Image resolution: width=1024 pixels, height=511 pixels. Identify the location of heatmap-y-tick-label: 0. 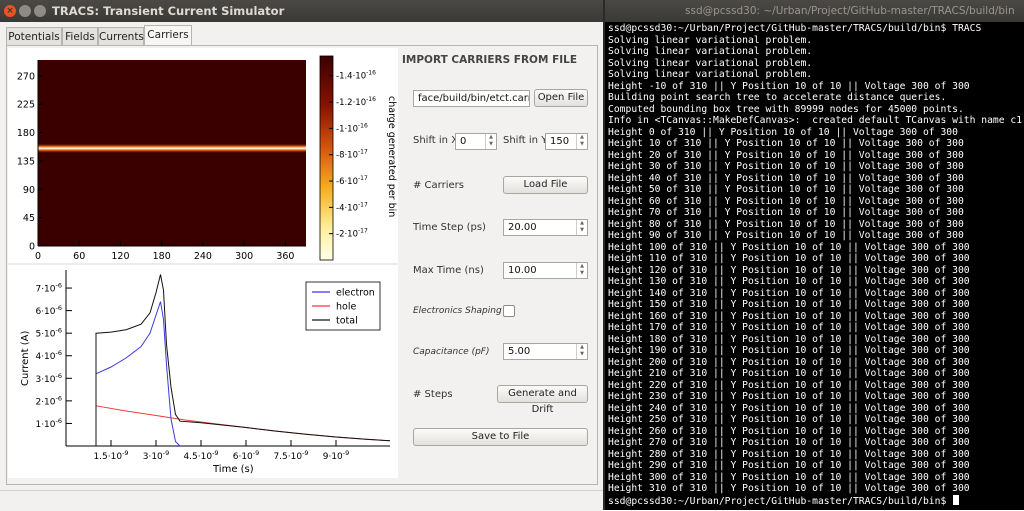
(32, 247).